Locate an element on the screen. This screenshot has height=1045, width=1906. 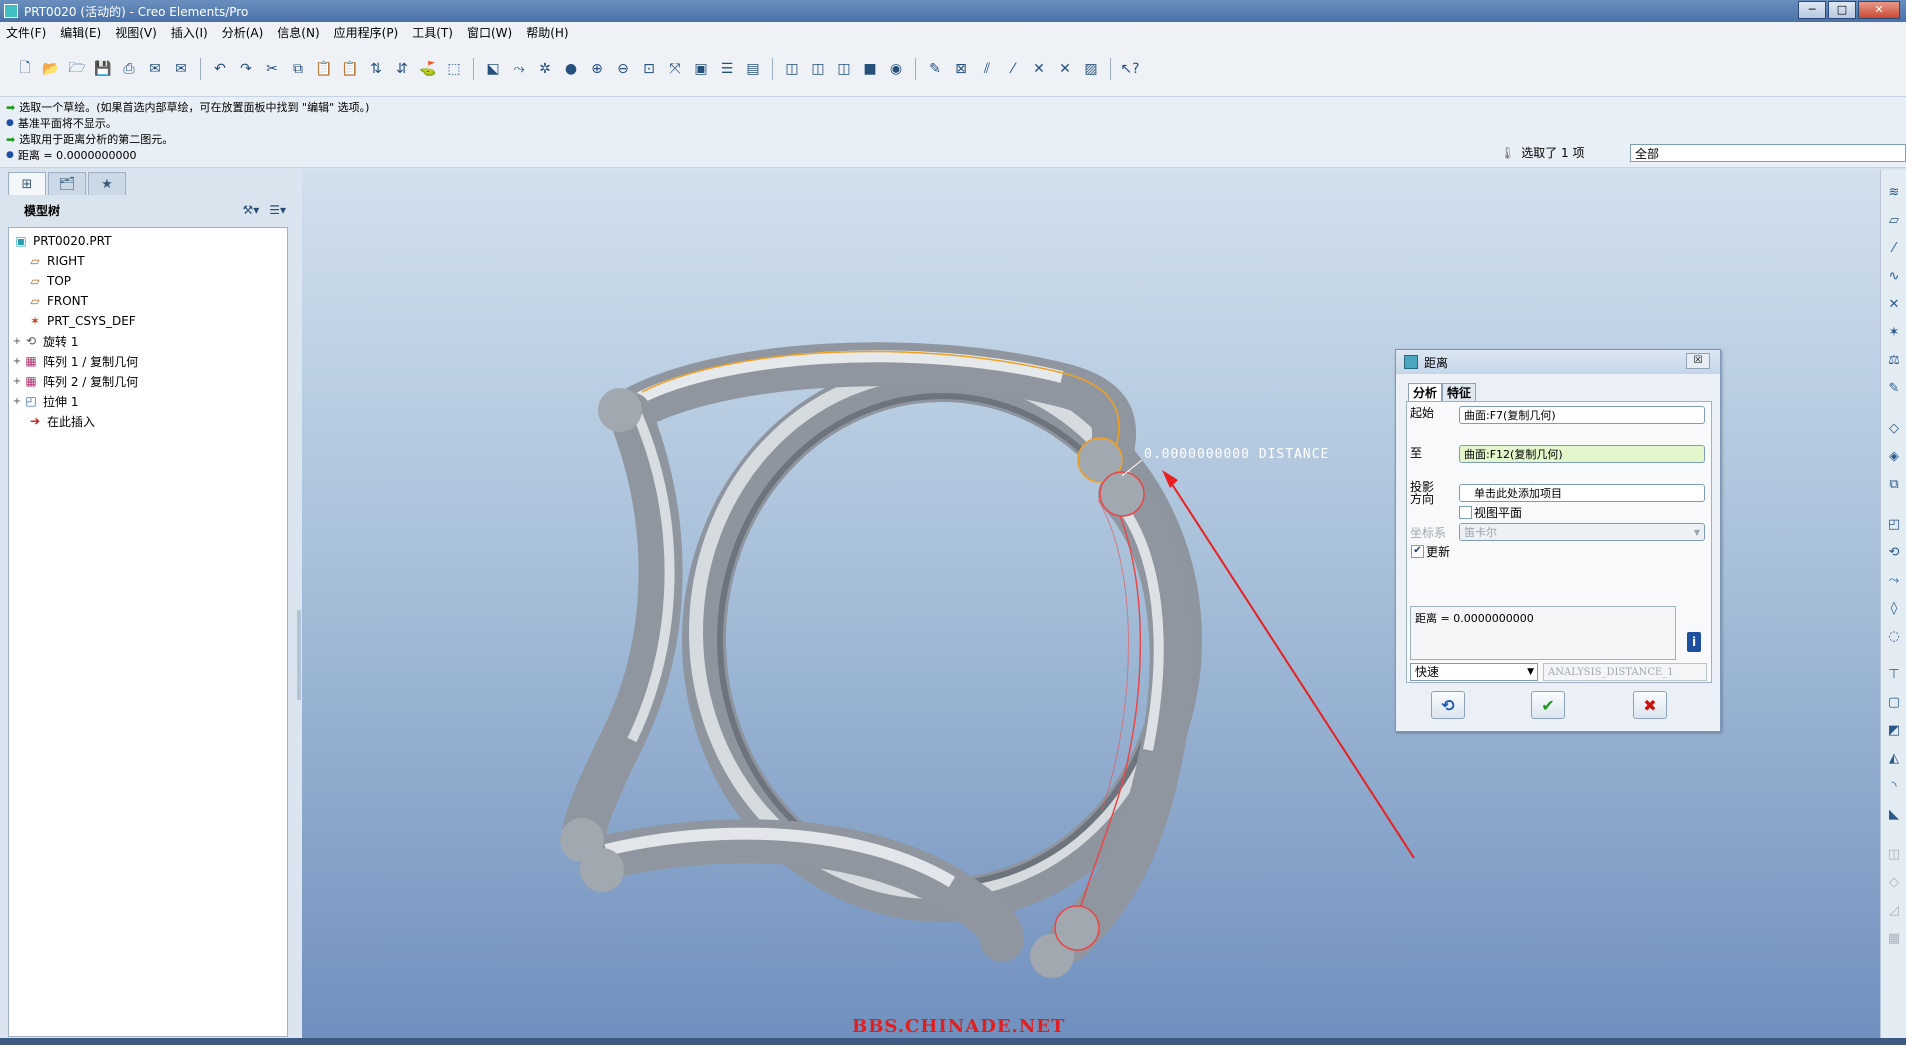
rib-tool-icon: ◩ is located at coordinates (1894, 731).